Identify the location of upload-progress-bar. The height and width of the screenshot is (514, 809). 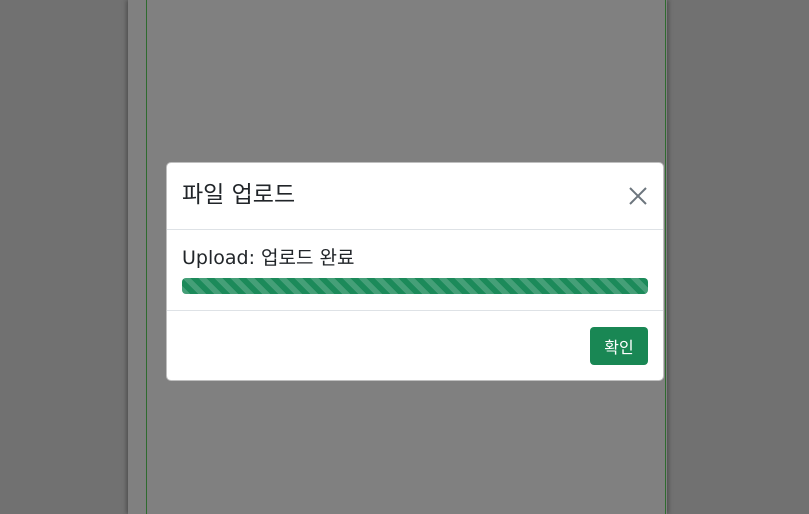
(415, 286).